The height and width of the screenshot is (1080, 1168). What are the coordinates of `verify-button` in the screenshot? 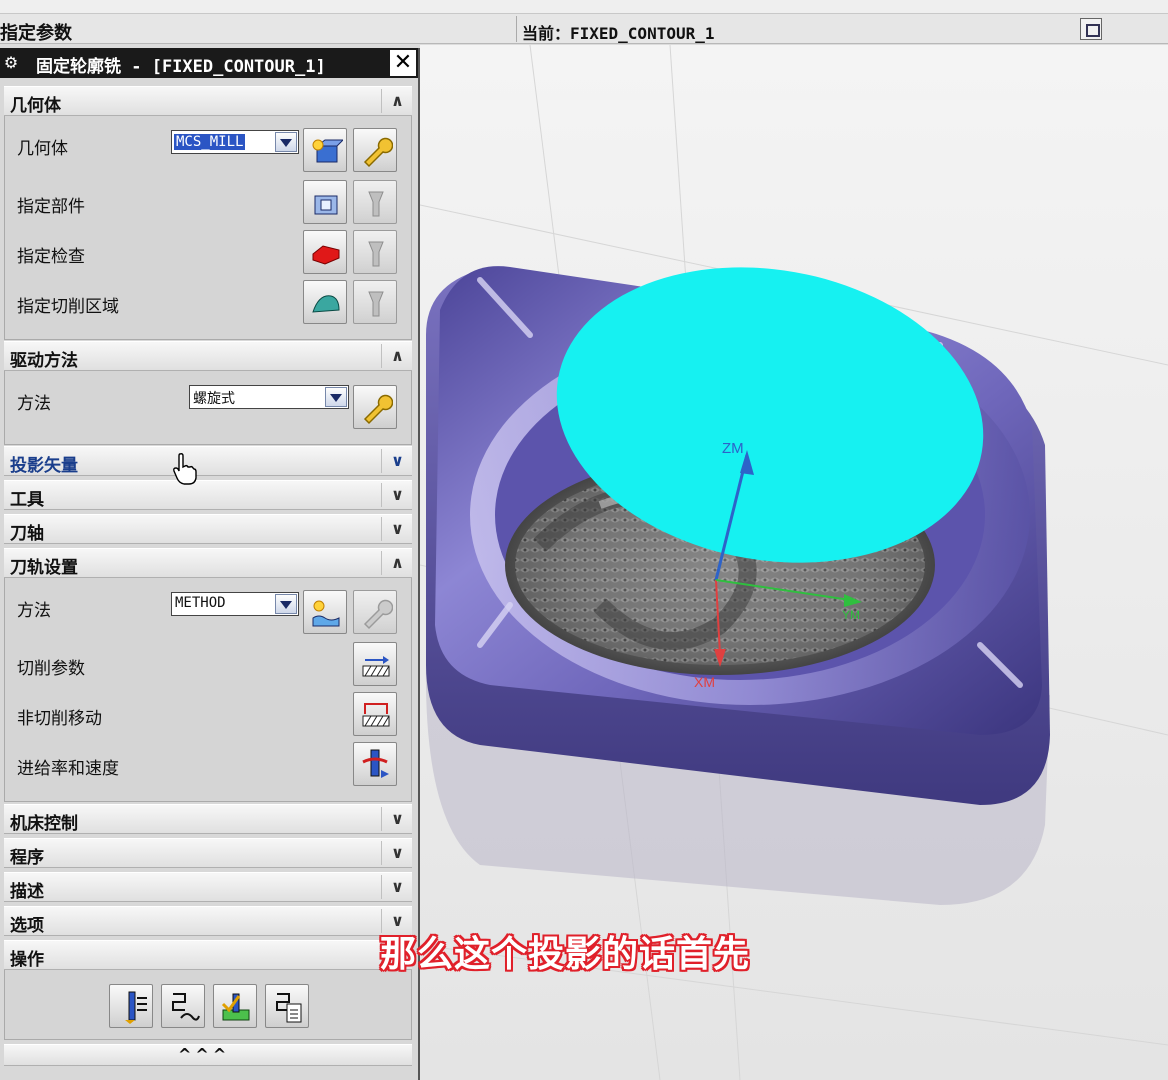 It's located at (235, 1006).